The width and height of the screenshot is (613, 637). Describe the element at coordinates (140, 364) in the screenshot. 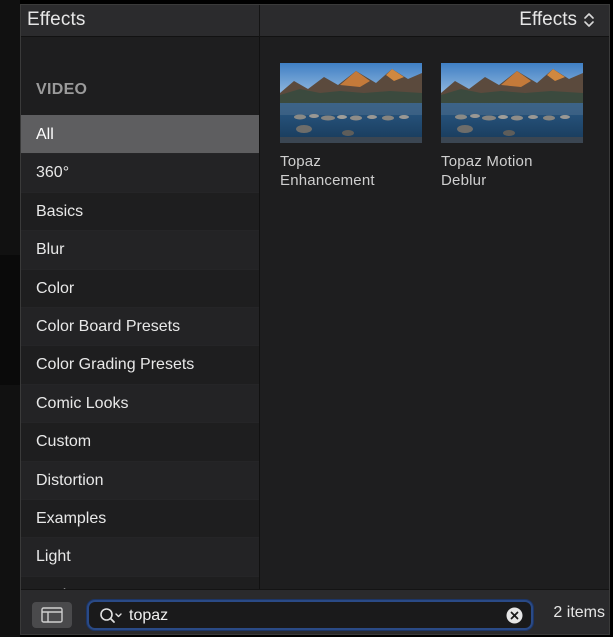

I see `category-item-color-grading-presets: Color Grading Presets` at that location.